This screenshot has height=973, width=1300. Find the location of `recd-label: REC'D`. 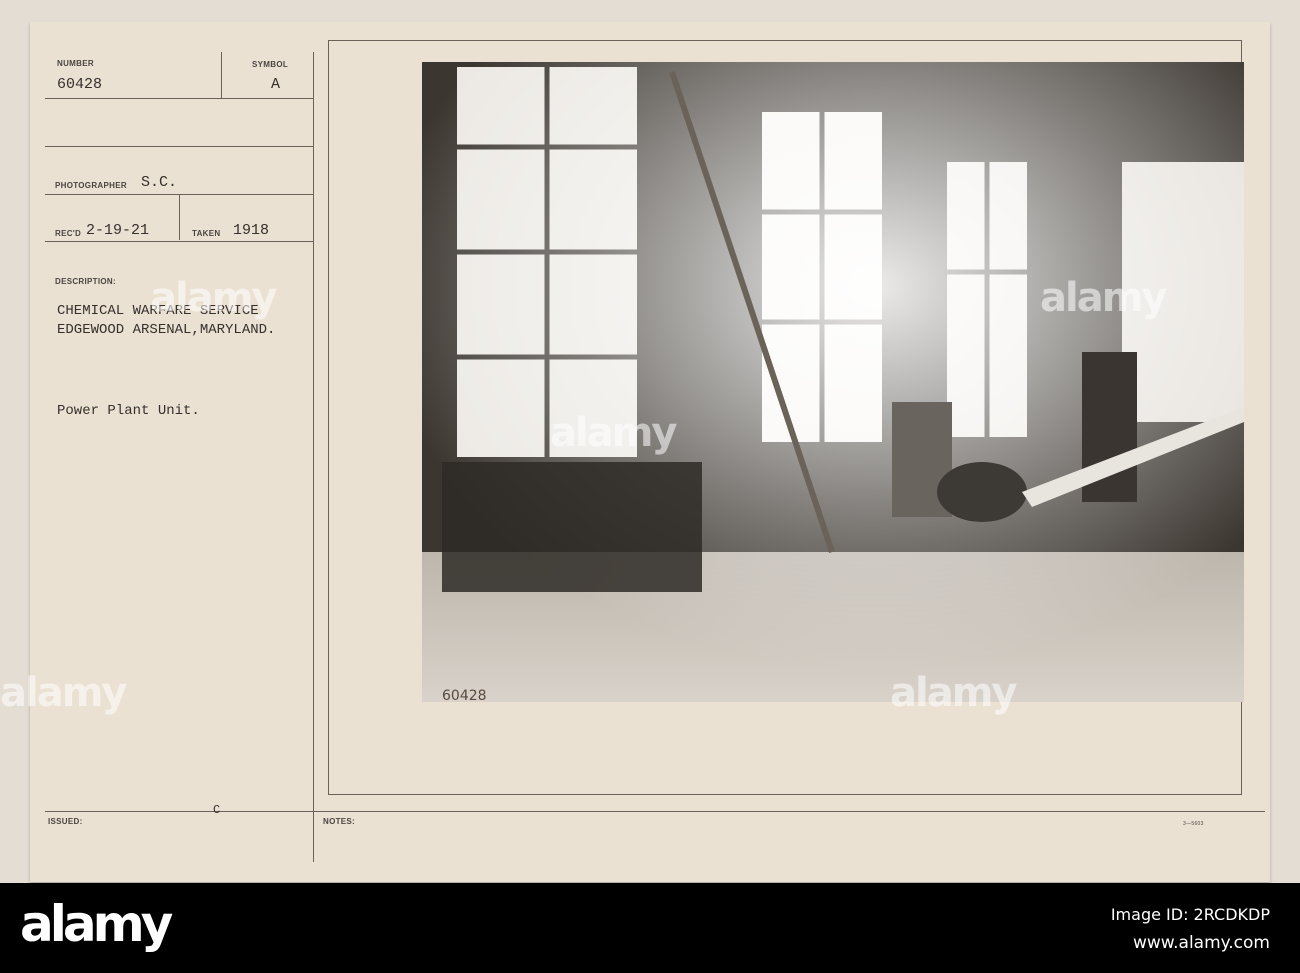

recd-label: REC'D is located at coordinates (68, 233).